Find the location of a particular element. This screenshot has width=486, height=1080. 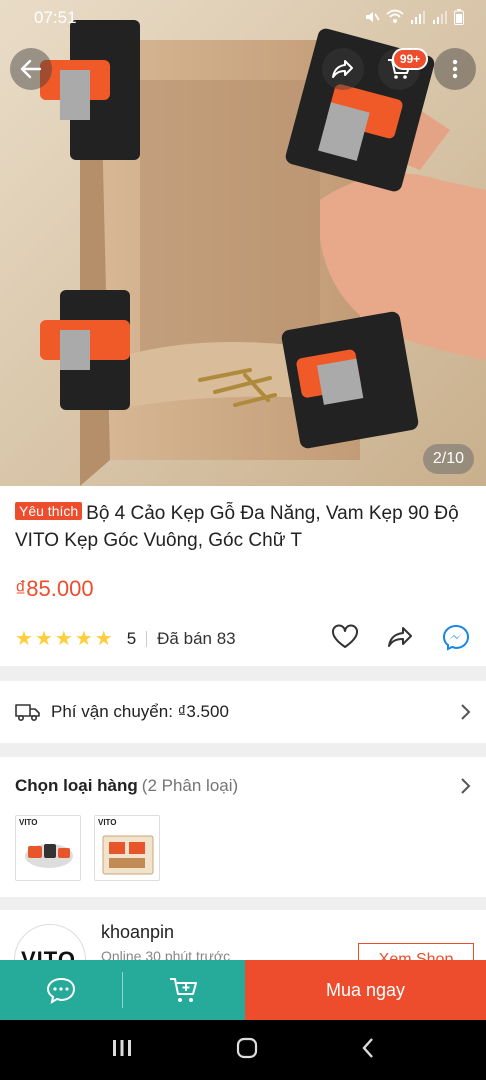

messenger-icon is located at coordinates (456, 637).